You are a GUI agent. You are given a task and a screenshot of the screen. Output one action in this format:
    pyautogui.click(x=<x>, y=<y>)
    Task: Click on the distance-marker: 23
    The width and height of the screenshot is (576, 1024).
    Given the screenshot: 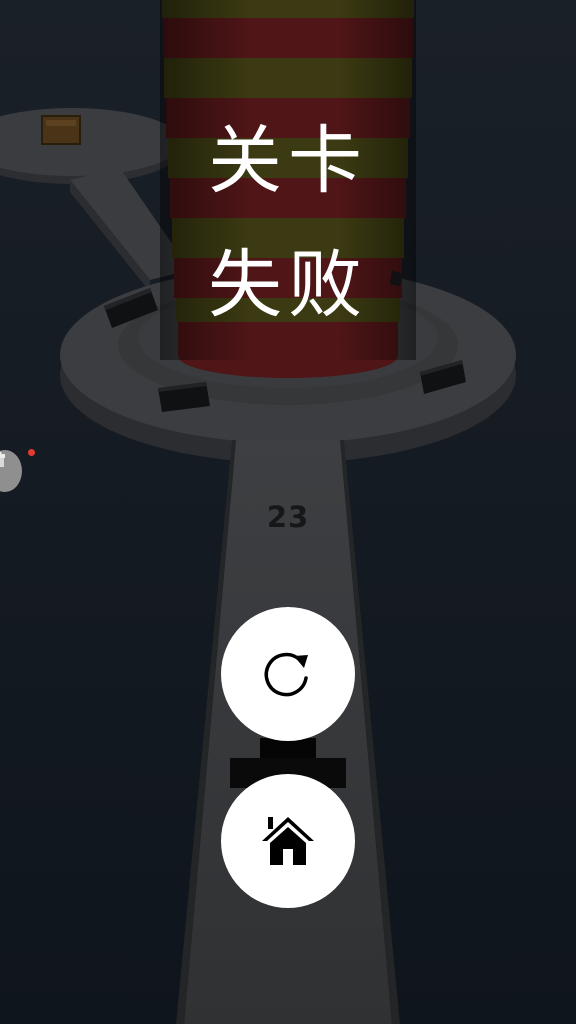 What is the action you would take?
    pyautogui.click(x=288, y=517)
    